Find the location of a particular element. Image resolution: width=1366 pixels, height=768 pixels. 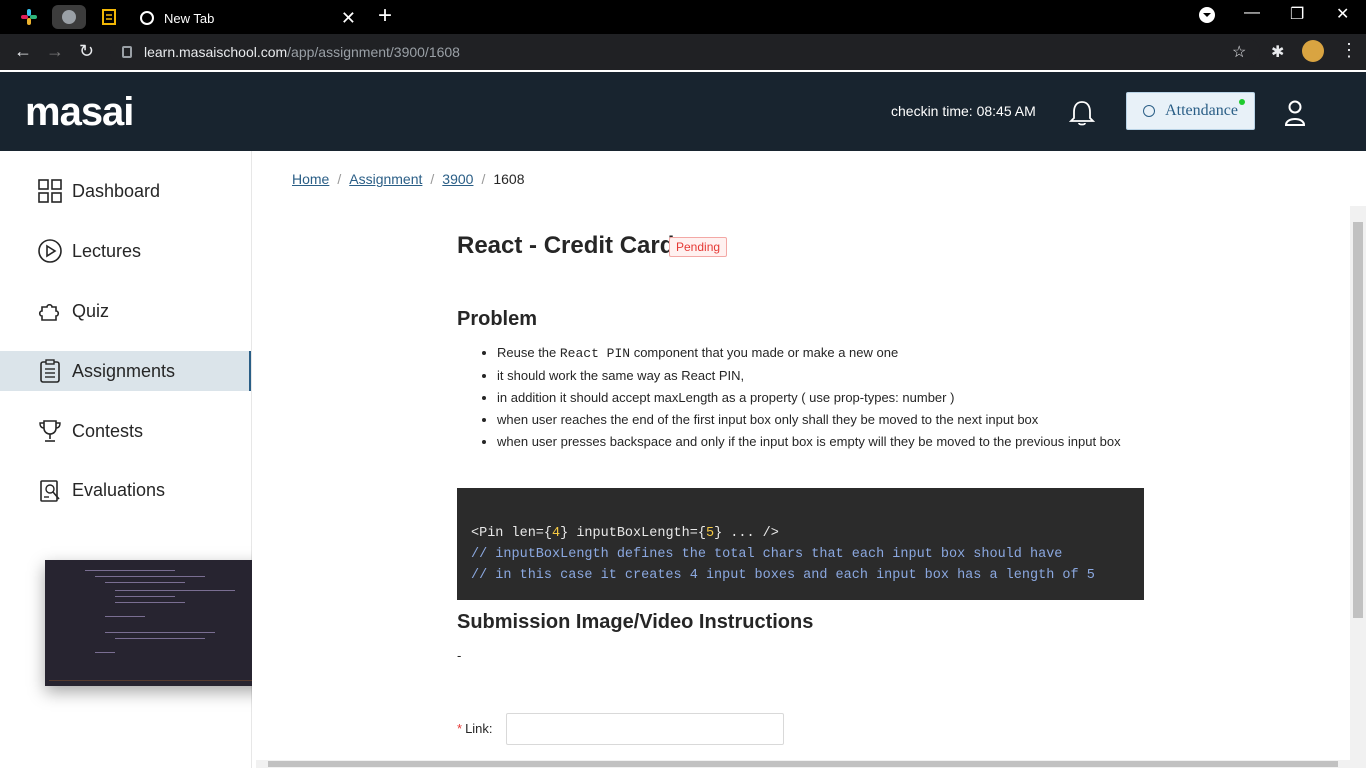

assignment-title: React - Credit Card is located at coordinates (566, 245).